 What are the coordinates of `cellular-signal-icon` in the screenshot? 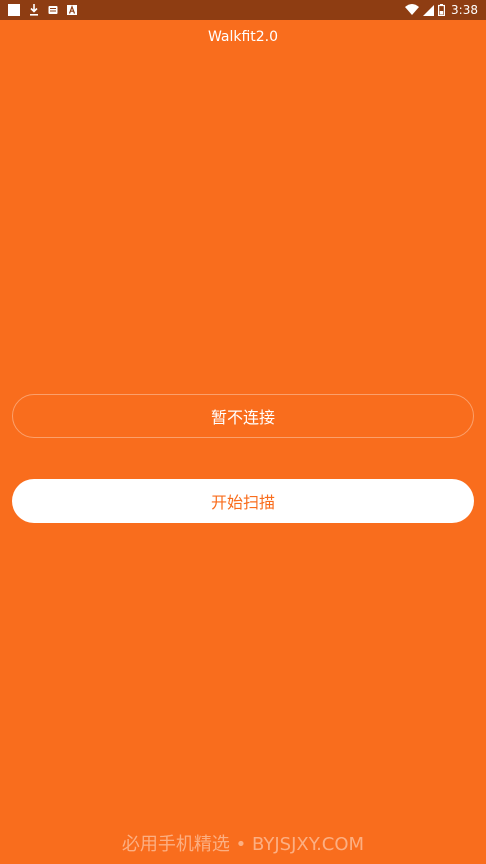 It's located at (429, 10).